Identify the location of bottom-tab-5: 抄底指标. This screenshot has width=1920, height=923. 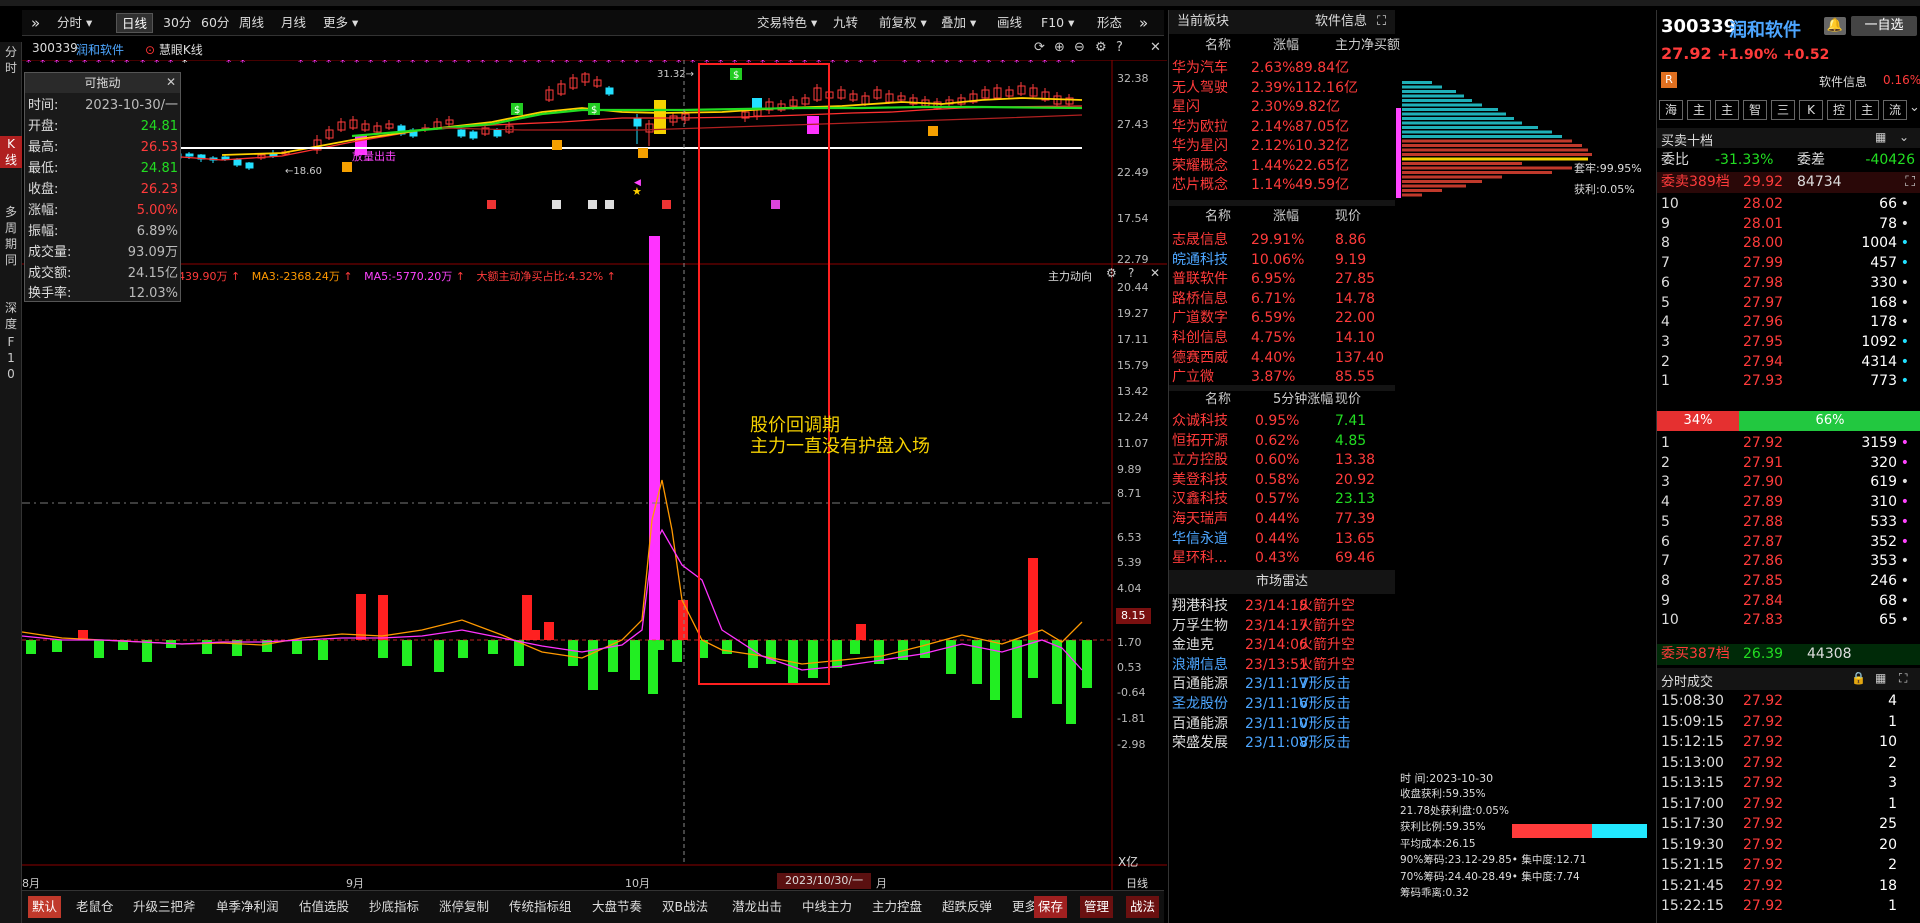
(394, 907).